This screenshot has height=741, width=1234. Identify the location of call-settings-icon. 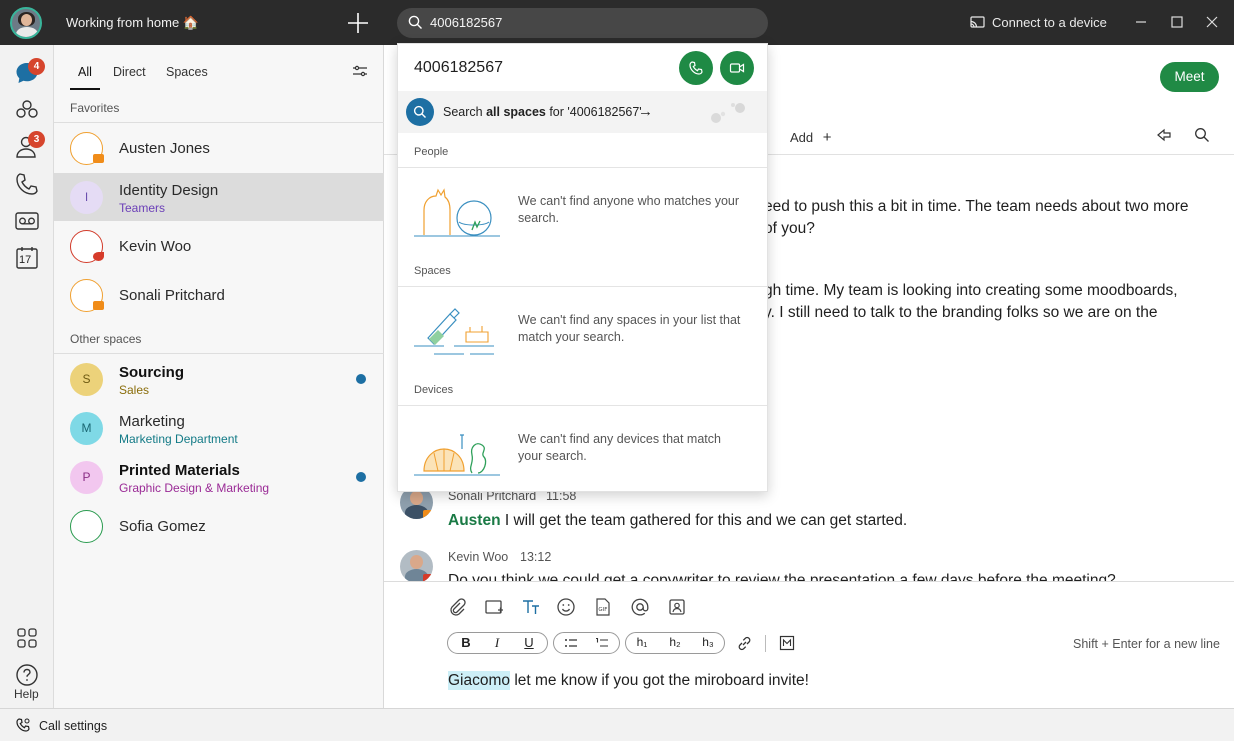
(23, 725).